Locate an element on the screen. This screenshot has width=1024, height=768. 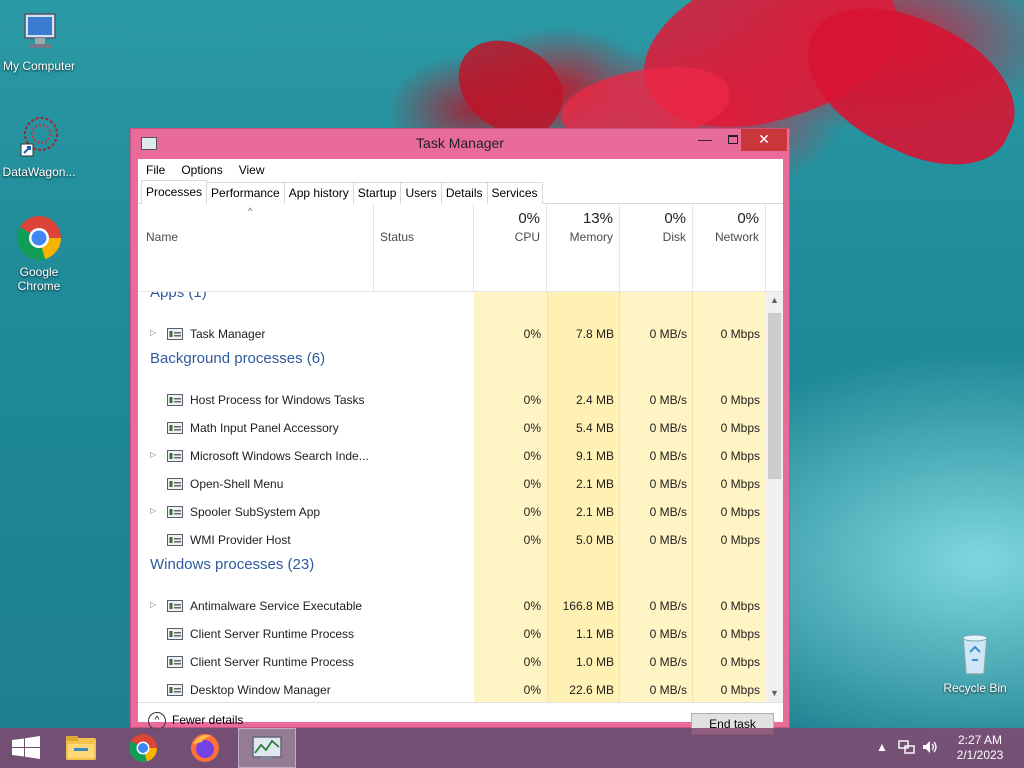
process-memory: 2.1 MB is located at coordinates (594, 512).